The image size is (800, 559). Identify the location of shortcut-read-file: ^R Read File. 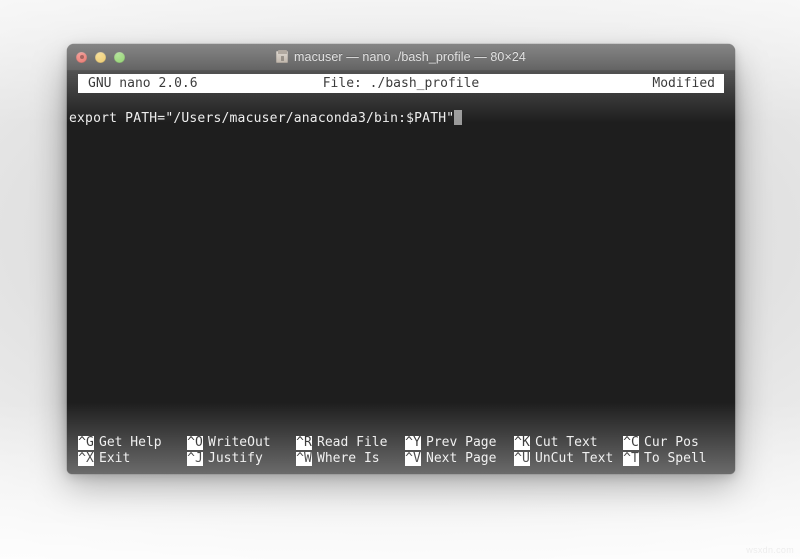
(350, 443).